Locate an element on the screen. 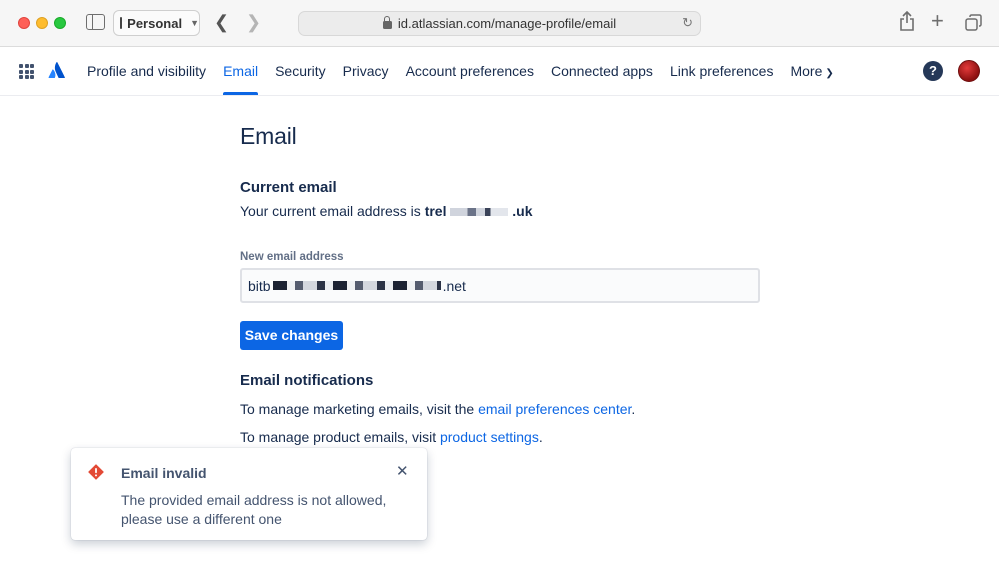  new-email-value-start: bitb is located at coordinates (259, 285).